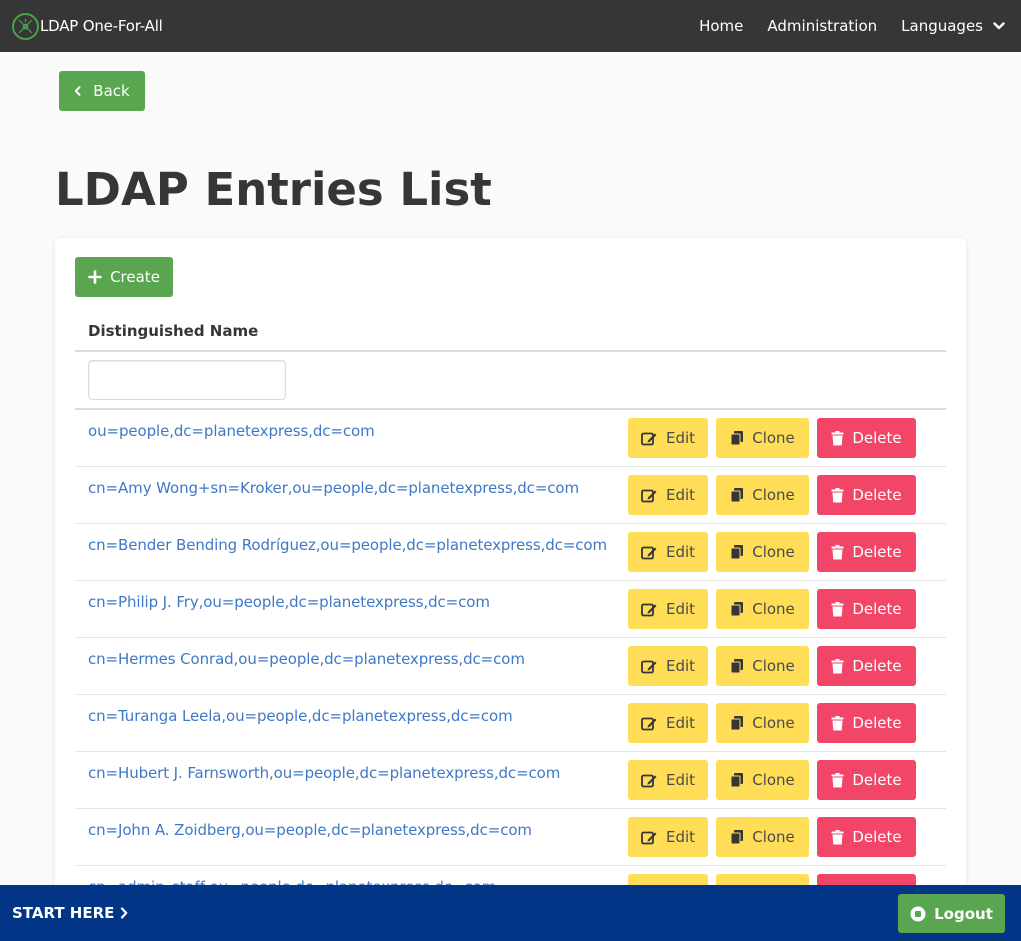 The height and width of the screenshot is (941, 1021). What do you see at coordinates (25, 26) in the screenshot?
I see `brand-logo-icon` at bounding box center [25, 26].